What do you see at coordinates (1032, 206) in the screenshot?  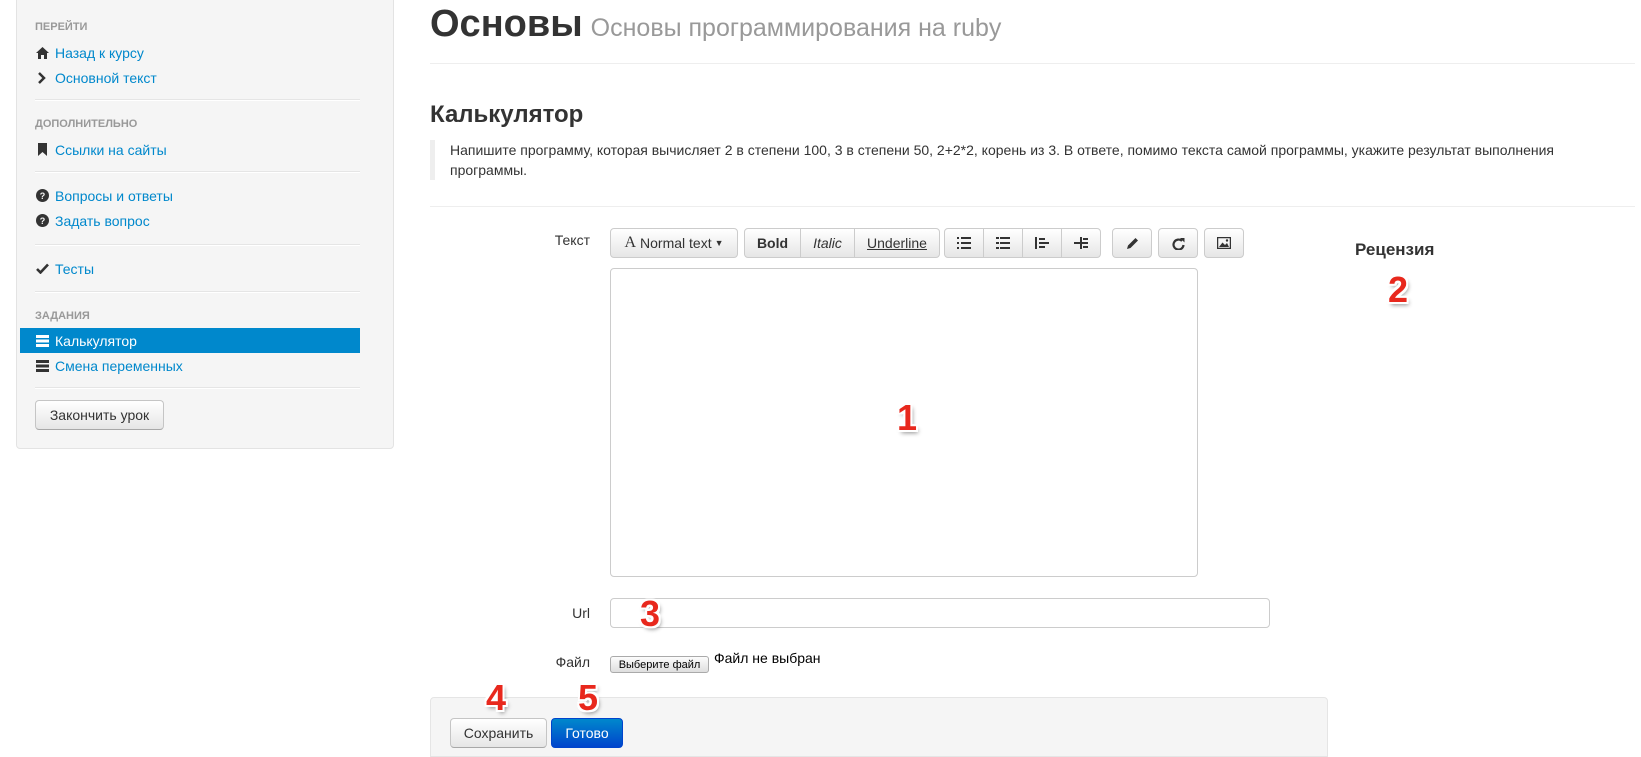 I see `section-divider` at bounding box center [1032, 206].